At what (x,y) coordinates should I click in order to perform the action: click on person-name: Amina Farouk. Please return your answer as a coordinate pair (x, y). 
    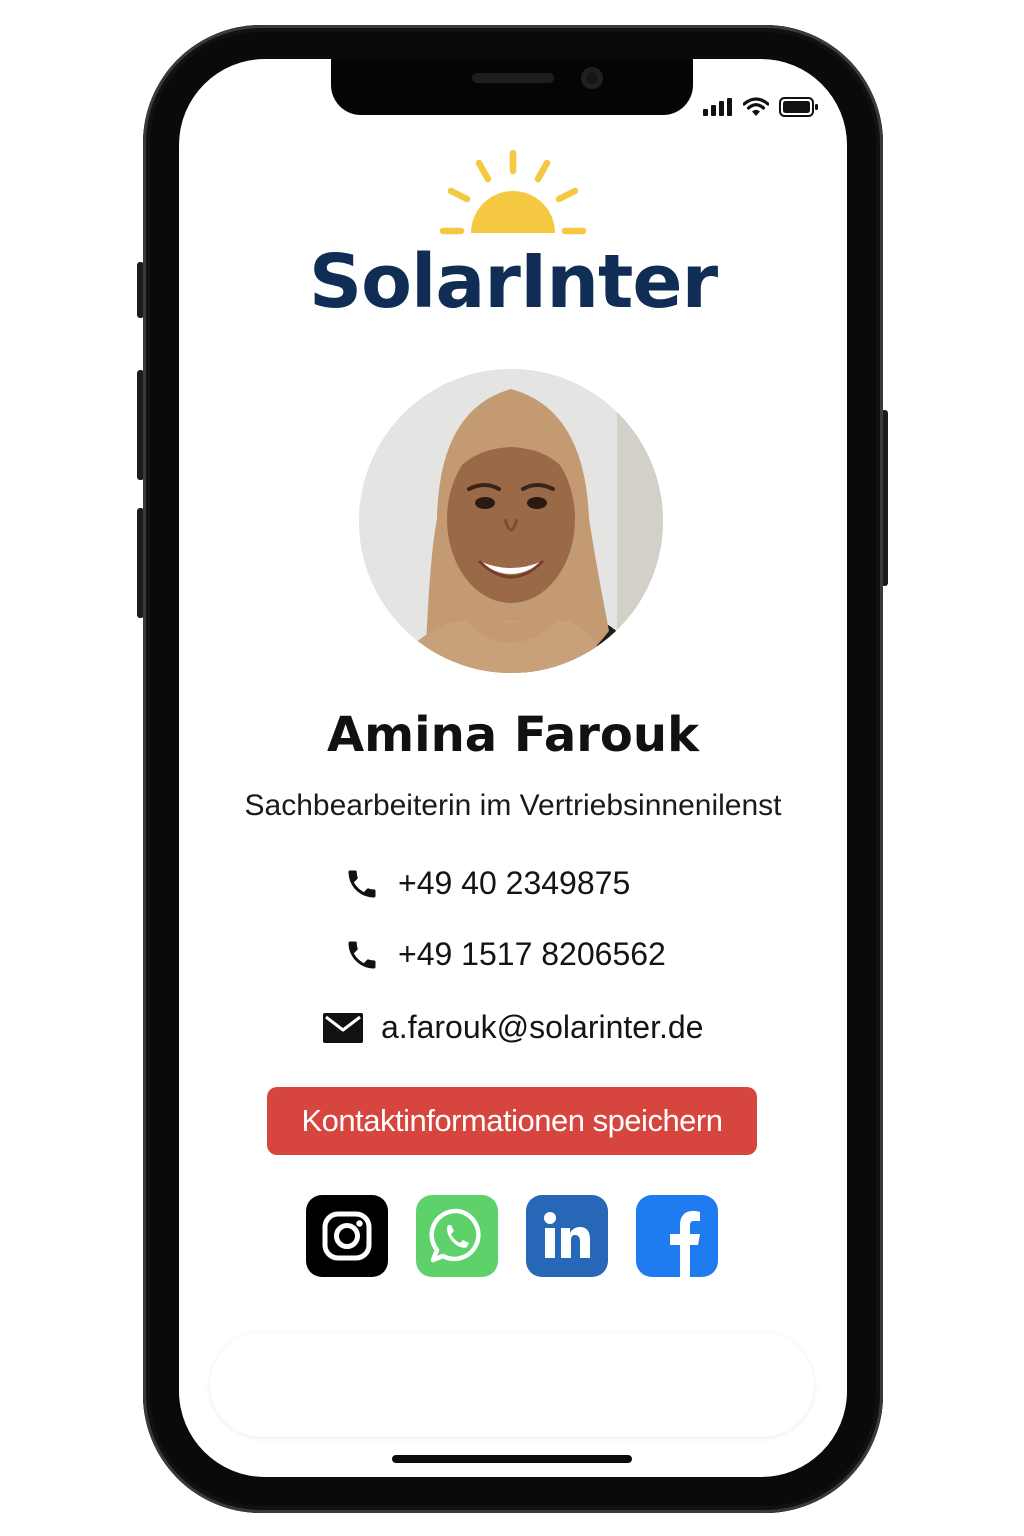
    Looking at the image, I should click on (513, 735).